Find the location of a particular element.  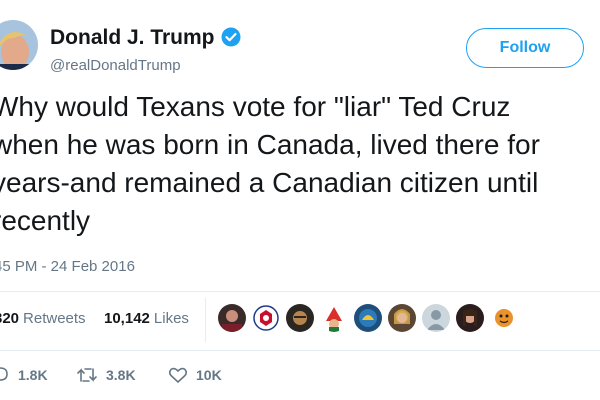

author-name: Donald J. Trump is located at coordinates (145, 39).